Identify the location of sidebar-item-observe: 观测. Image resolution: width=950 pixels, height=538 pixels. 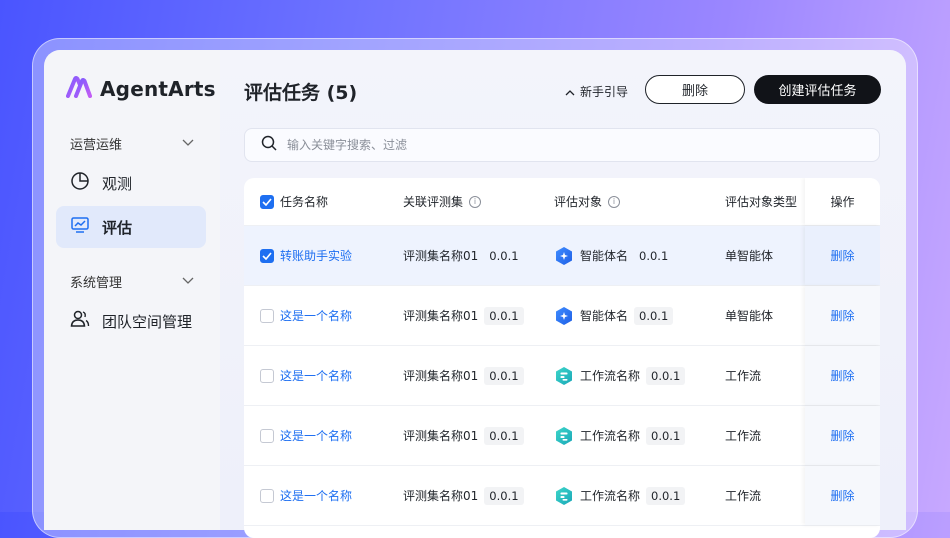
(131, 183).